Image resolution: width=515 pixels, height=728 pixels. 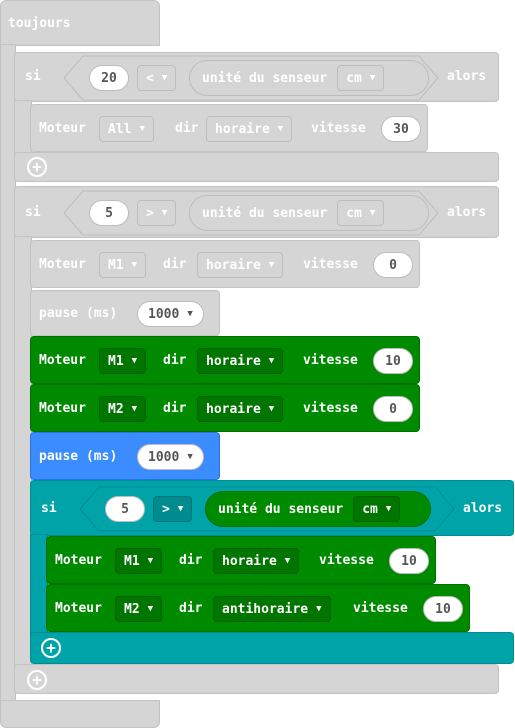 I want to click on motor-block: Moteur M1 ▼ dir horaire ▼ vitesse 0, so click(x=225, y=264).